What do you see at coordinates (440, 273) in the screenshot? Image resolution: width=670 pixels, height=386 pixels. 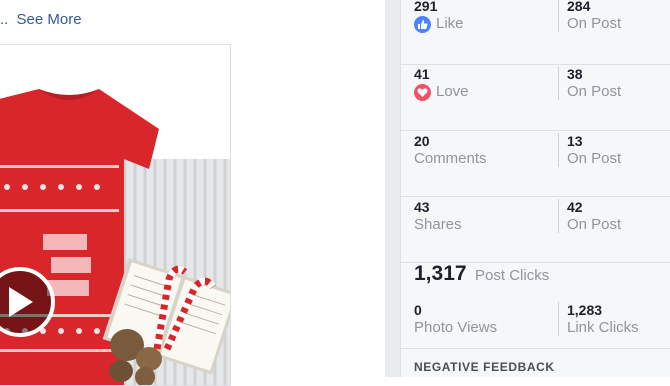 I see `post-clicks-count: 1,317` at bounding box center [440, 273].